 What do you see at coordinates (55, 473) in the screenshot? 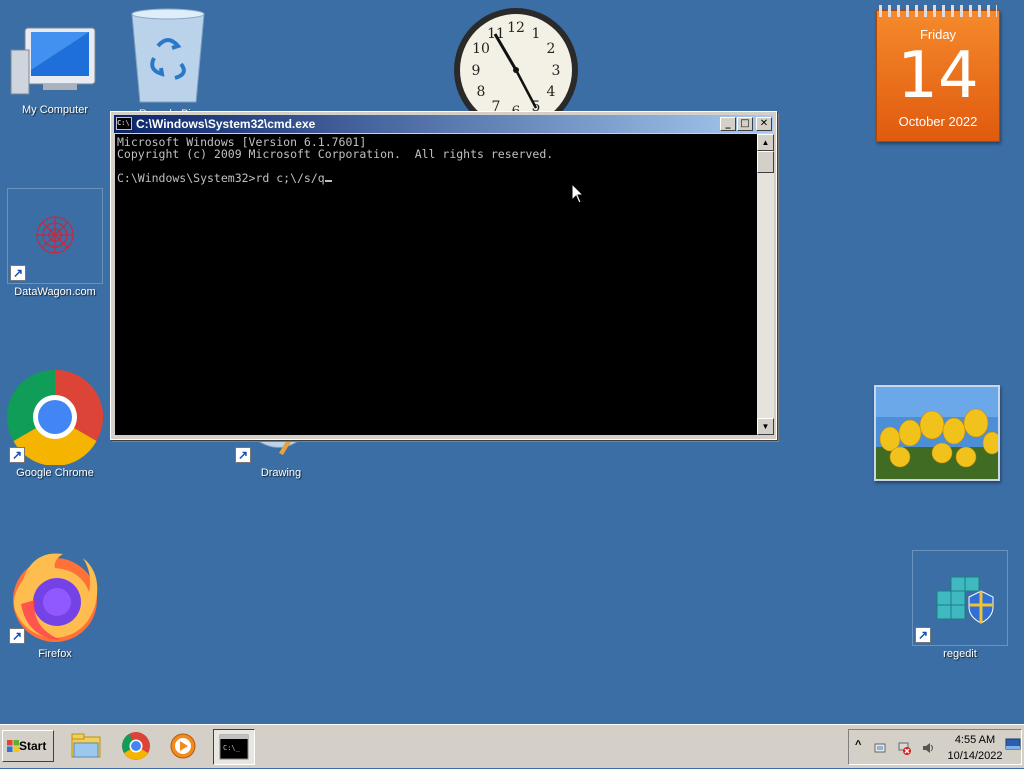
I see `icon-label: Google Chrome` at bounding box center [55, 473].